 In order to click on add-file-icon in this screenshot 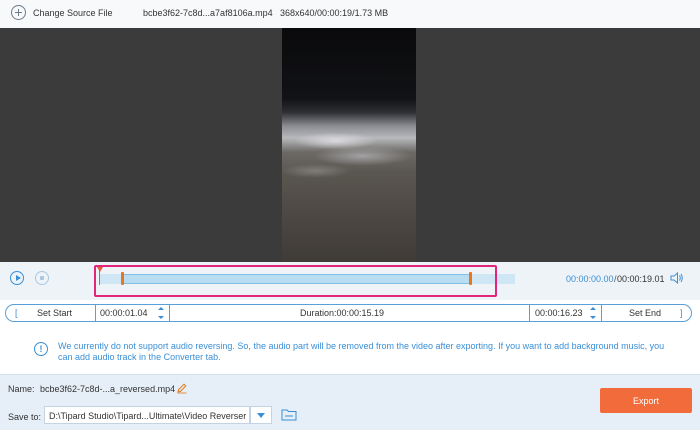, I will do `click(18, 12)`.